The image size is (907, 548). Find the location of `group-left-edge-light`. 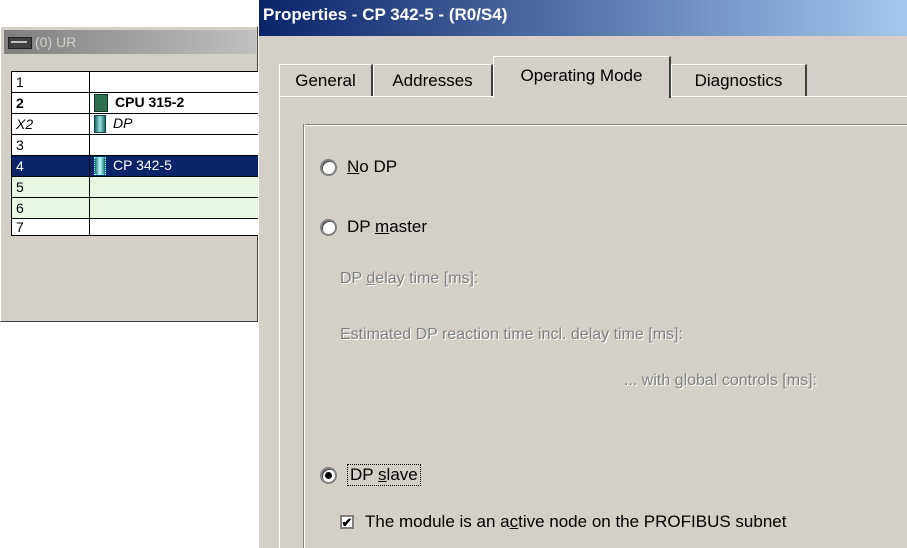

group-left-edge-light is located at coordinates (304, 336).